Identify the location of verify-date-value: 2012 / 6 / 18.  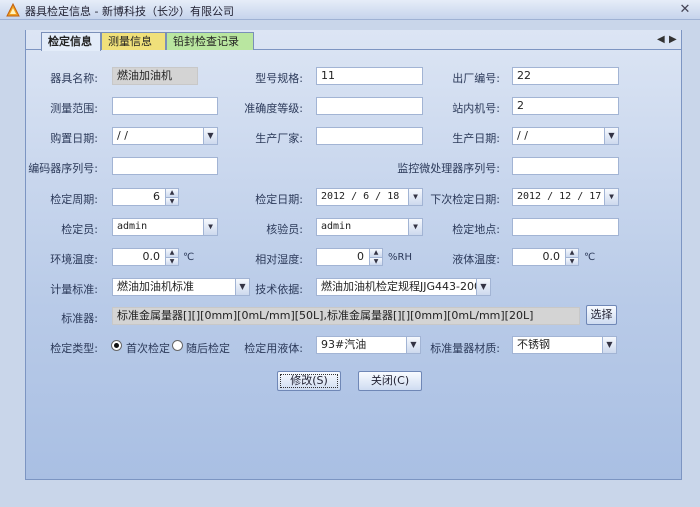
(360, 196).